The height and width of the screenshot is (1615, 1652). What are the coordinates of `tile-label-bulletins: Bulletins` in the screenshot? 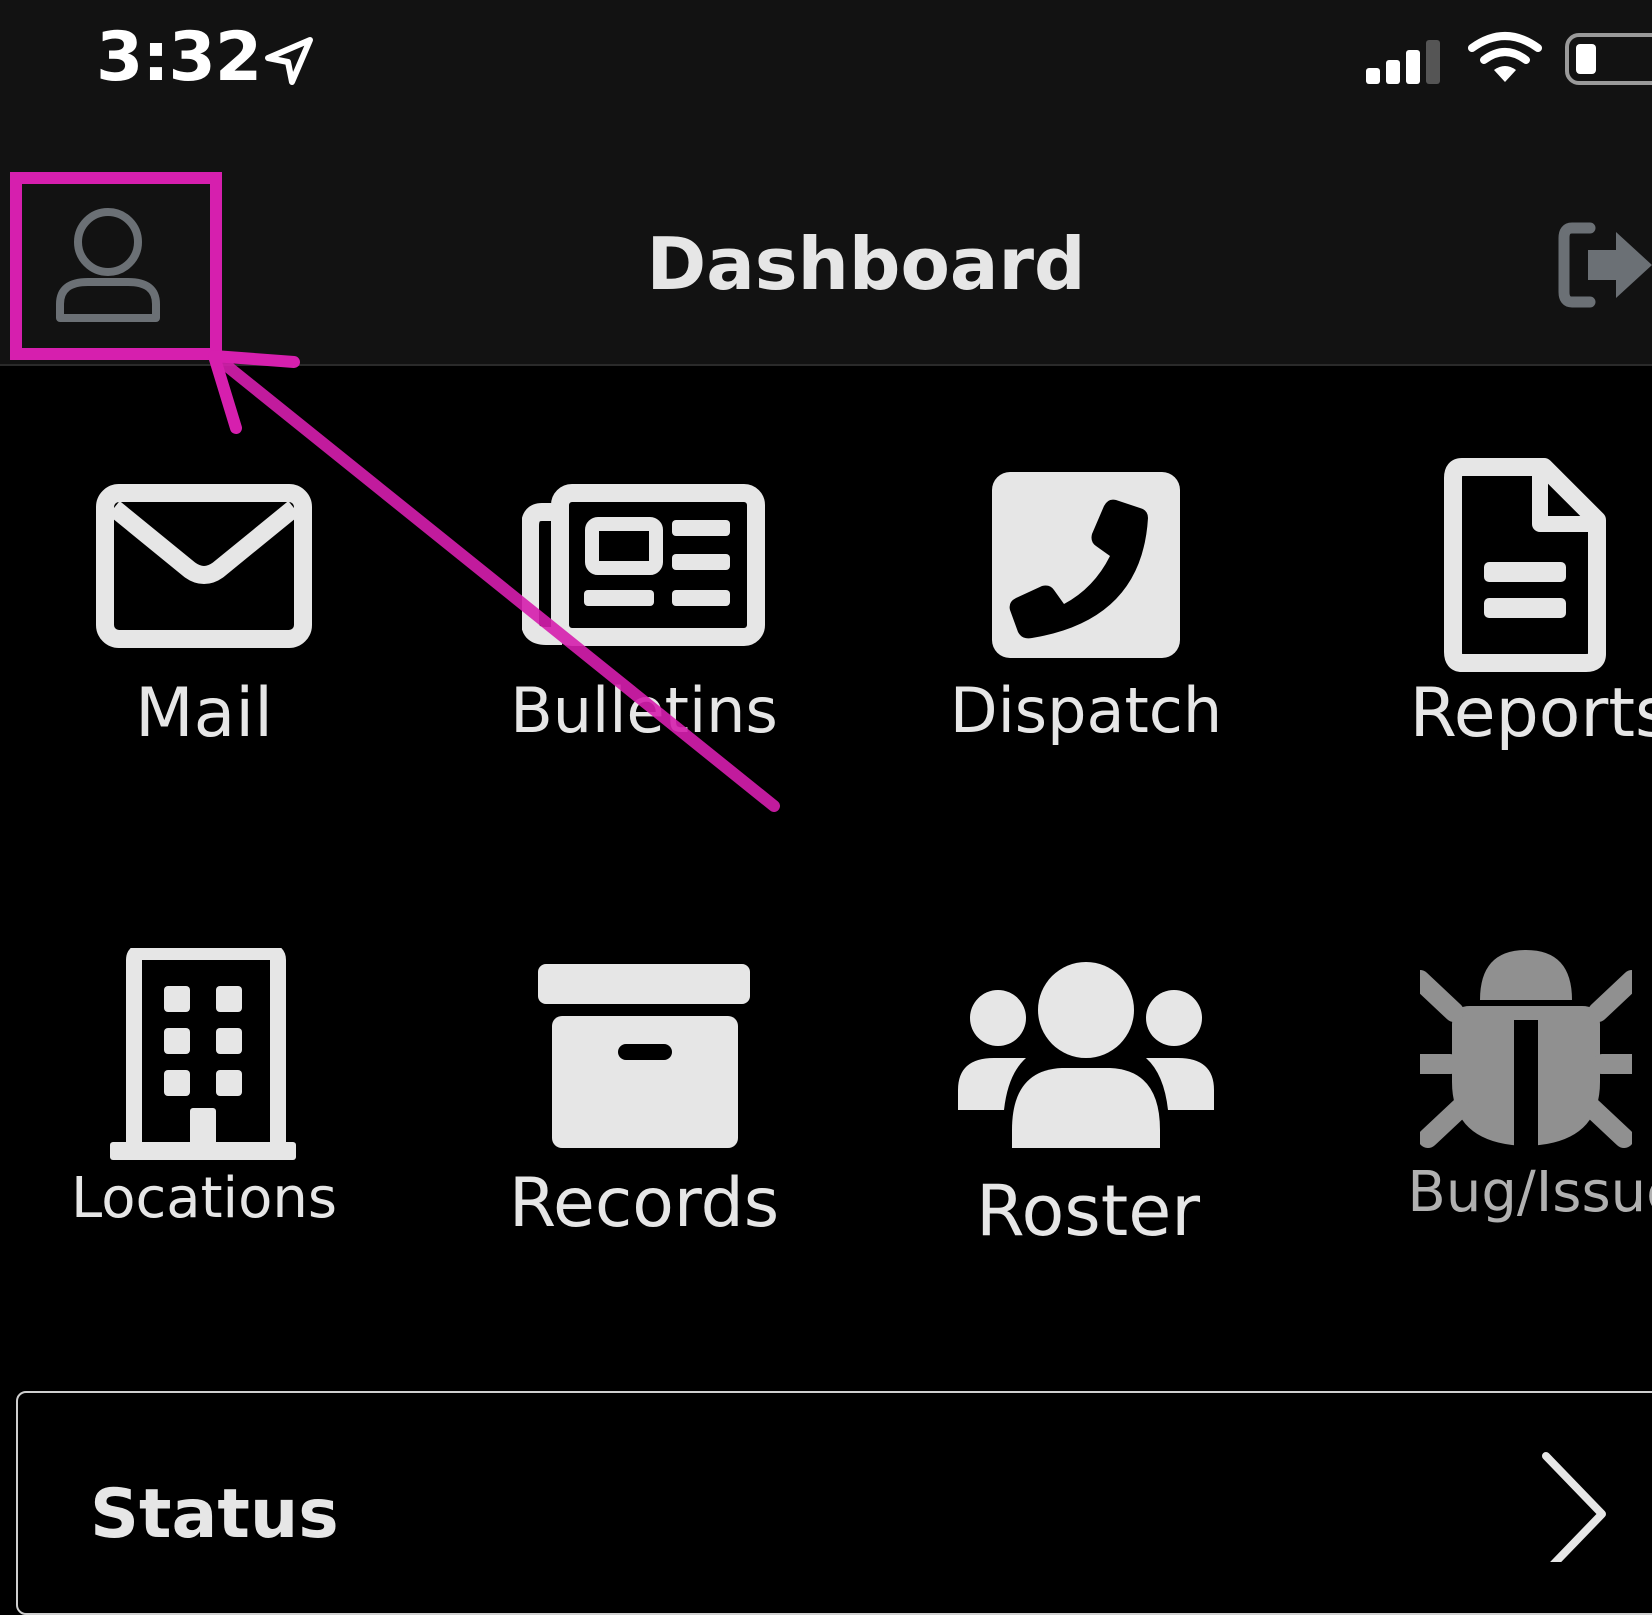 It's located at (644, 710).